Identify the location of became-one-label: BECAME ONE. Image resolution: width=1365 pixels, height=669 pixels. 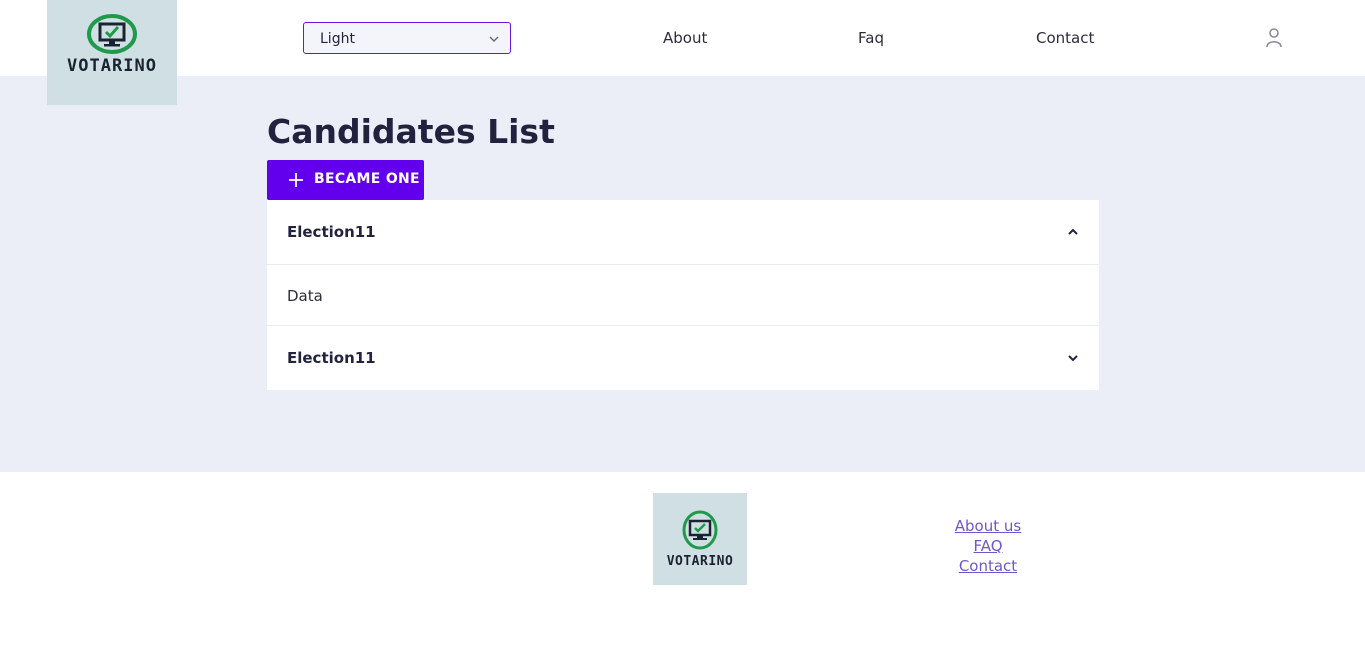
(367, 179).